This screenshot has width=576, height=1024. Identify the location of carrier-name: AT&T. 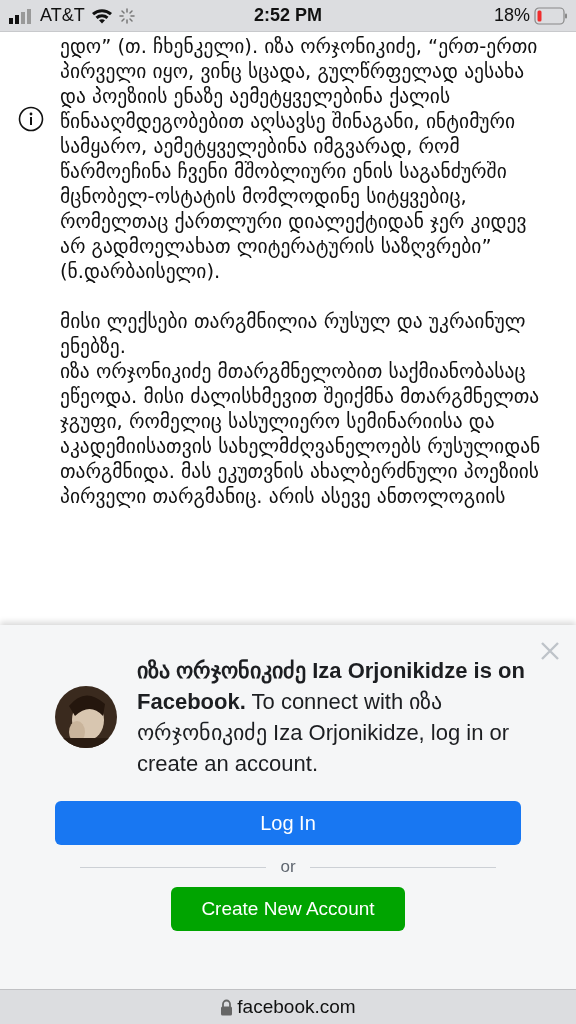
(62, 15).